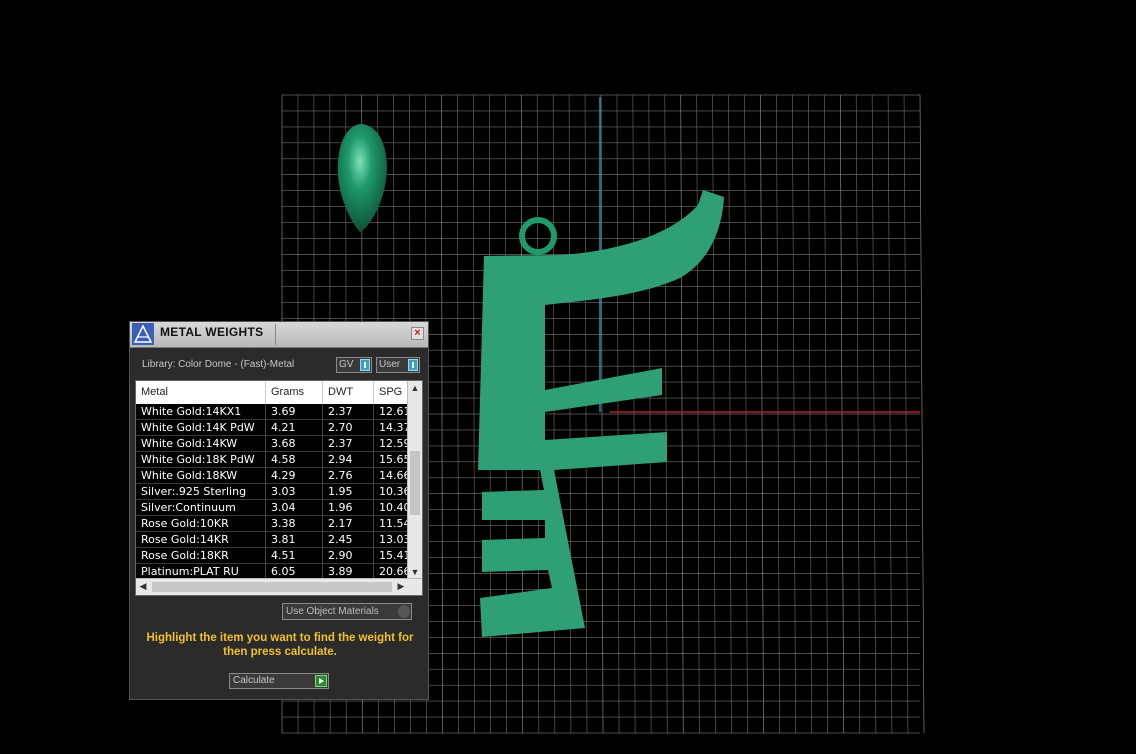 This screenshot has width=1136, height=754. What do you see at coordinates (201, 556) in the screenshot?
I see `cell-metal: Rose Gold:18KR` at bounding box center [201, 556].